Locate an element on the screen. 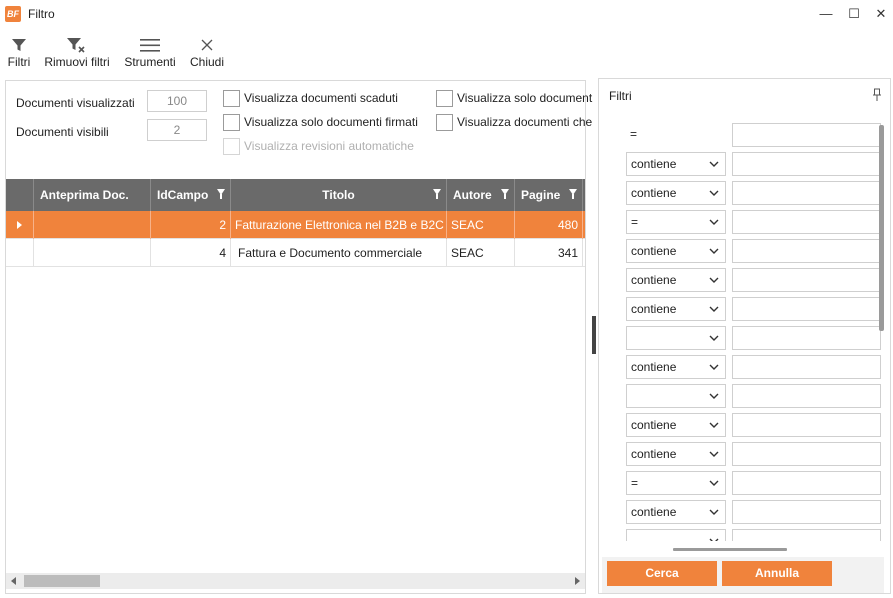  filtri-button: Filtri is located at coordinates (19, 53).